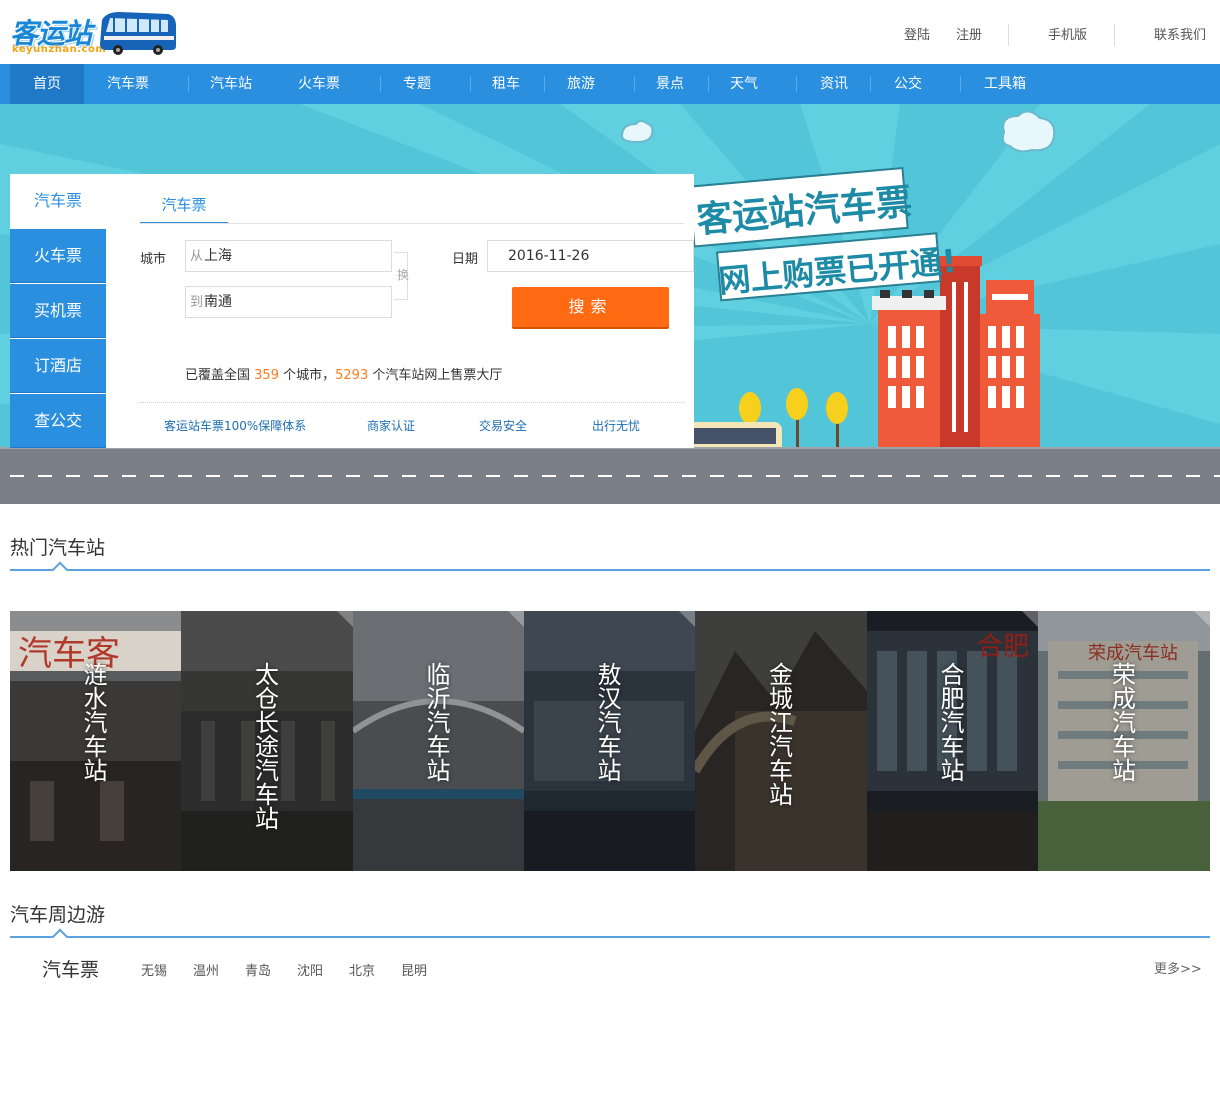 The height and width of the screenshot is (1109, 1220). I want to click on top-links: 登陆 注册 手机版 联系我们, so click(1050, 34).